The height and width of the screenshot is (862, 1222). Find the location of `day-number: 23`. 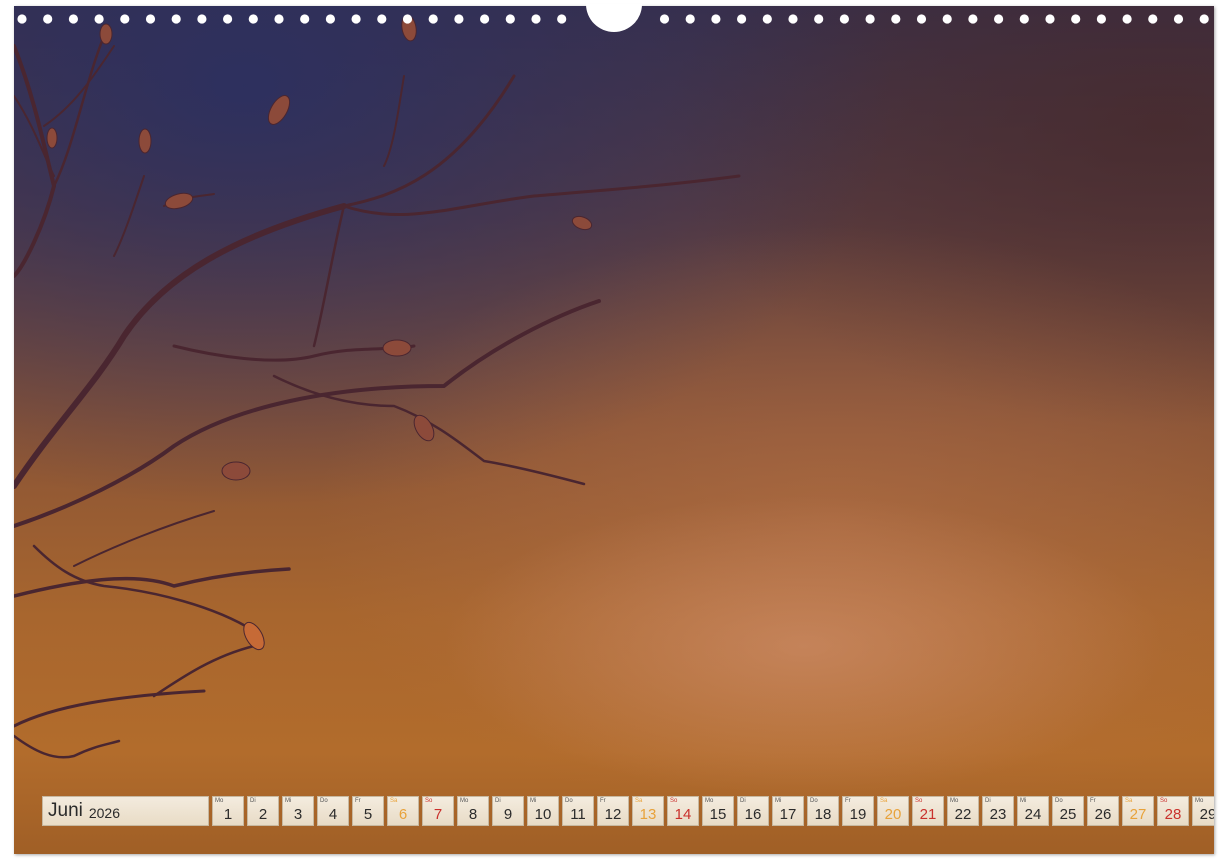

day-number: 23 is located at coordinates (998, 814).